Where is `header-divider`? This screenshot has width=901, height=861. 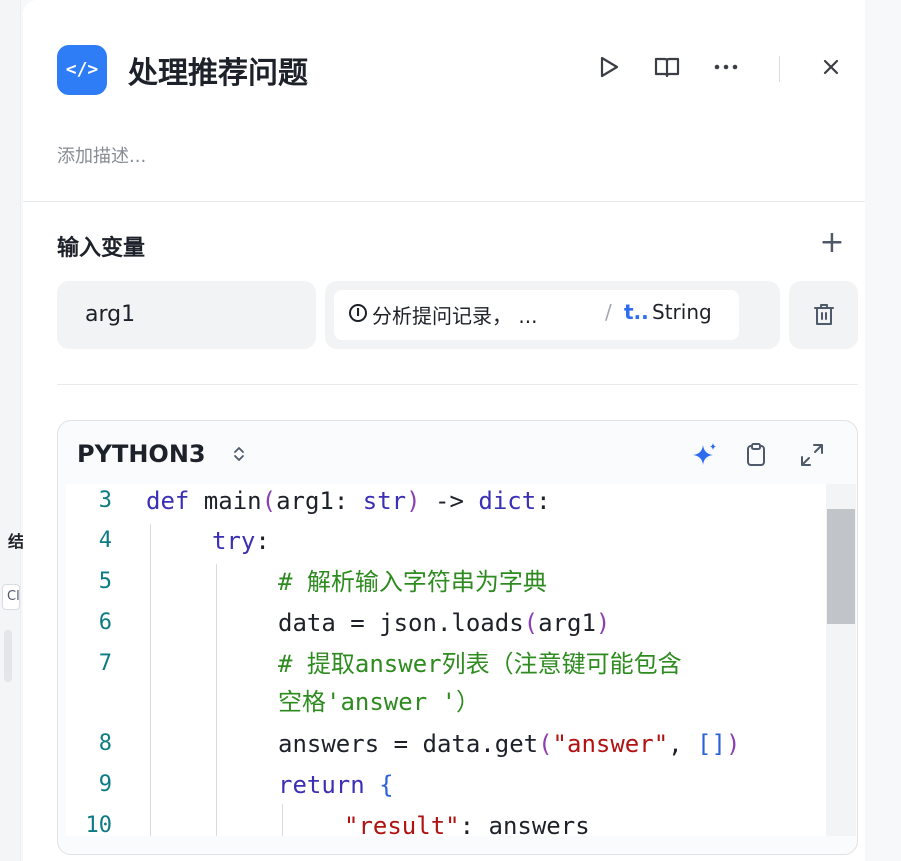
header-divider is located at coordinates (444, 201).